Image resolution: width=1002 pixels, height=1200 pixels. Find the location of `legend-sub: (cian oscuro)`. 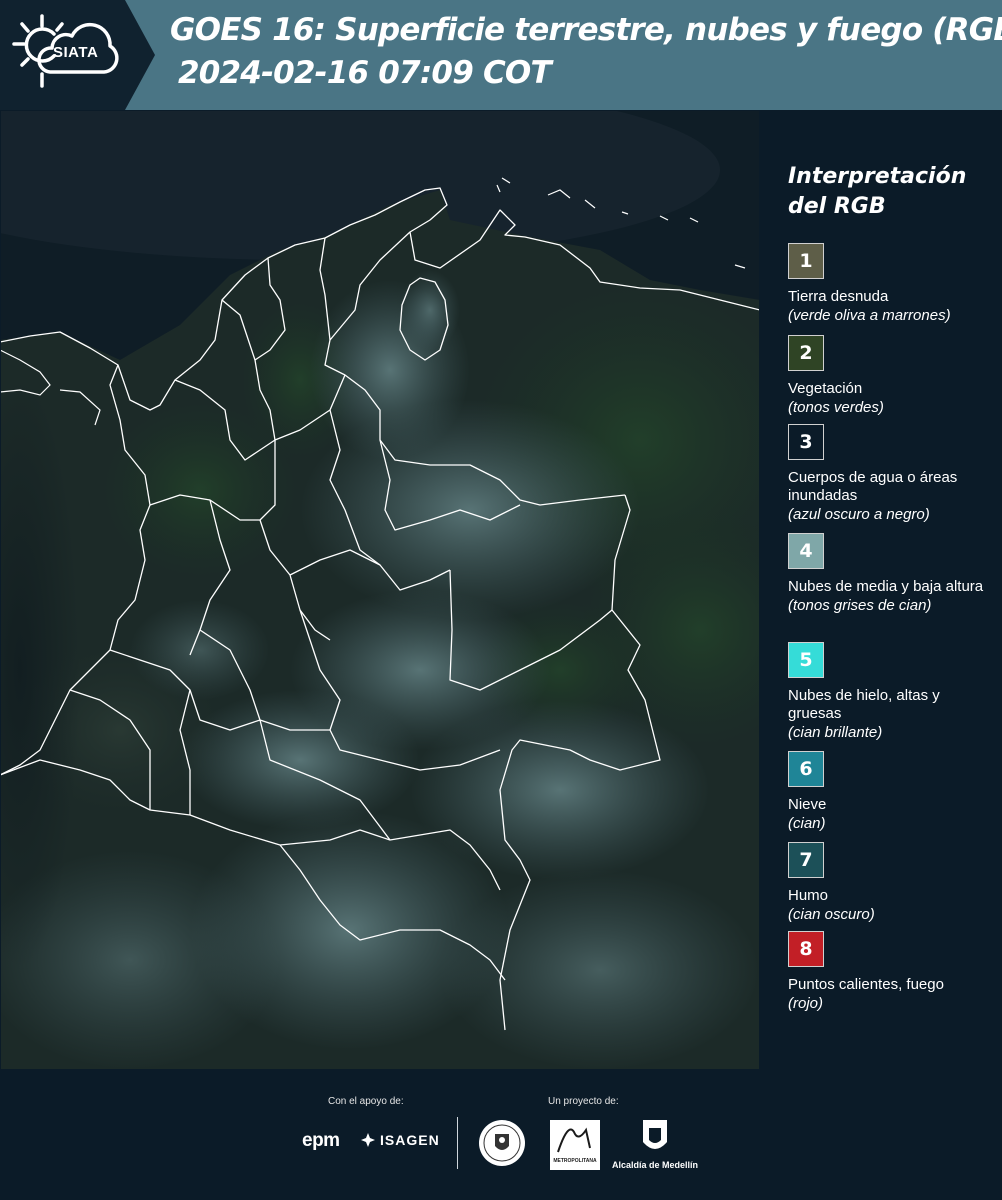

legend-sub: (cian oscuro) is located at coordinates (831, 914).